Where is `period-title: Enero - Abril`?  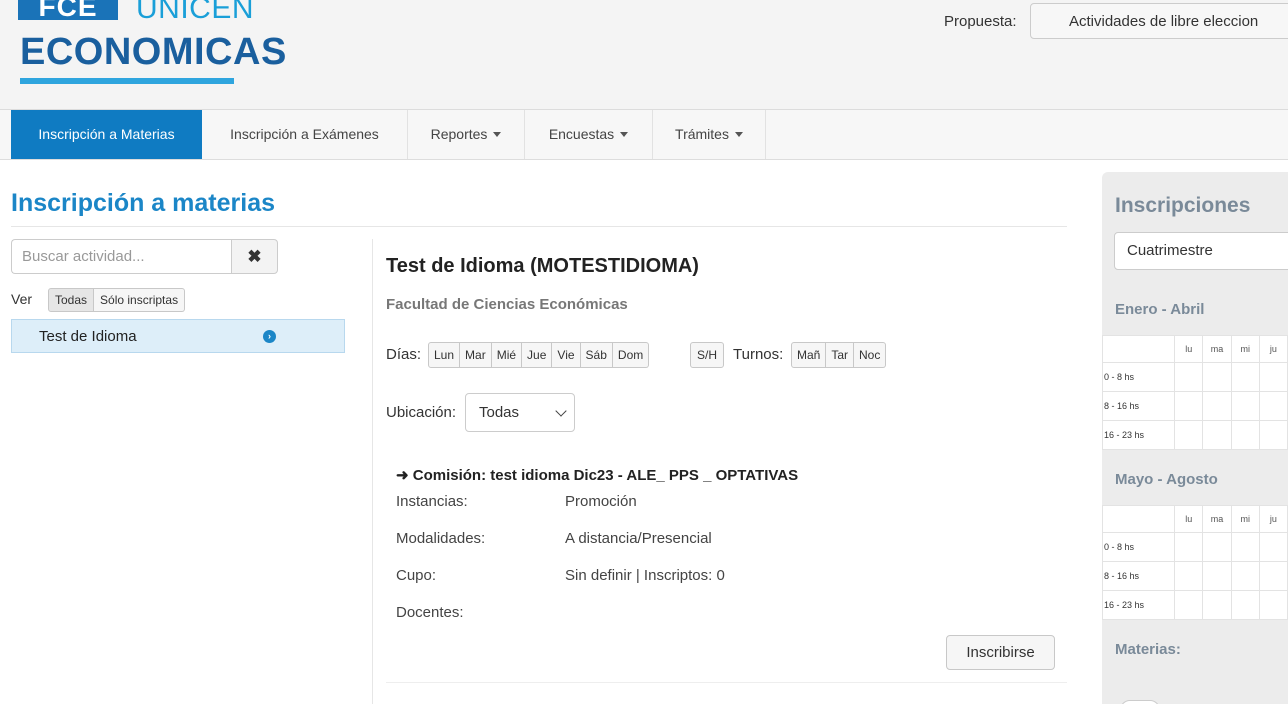 period-title: Enero - Abril is located at coordinates (1160, 309).